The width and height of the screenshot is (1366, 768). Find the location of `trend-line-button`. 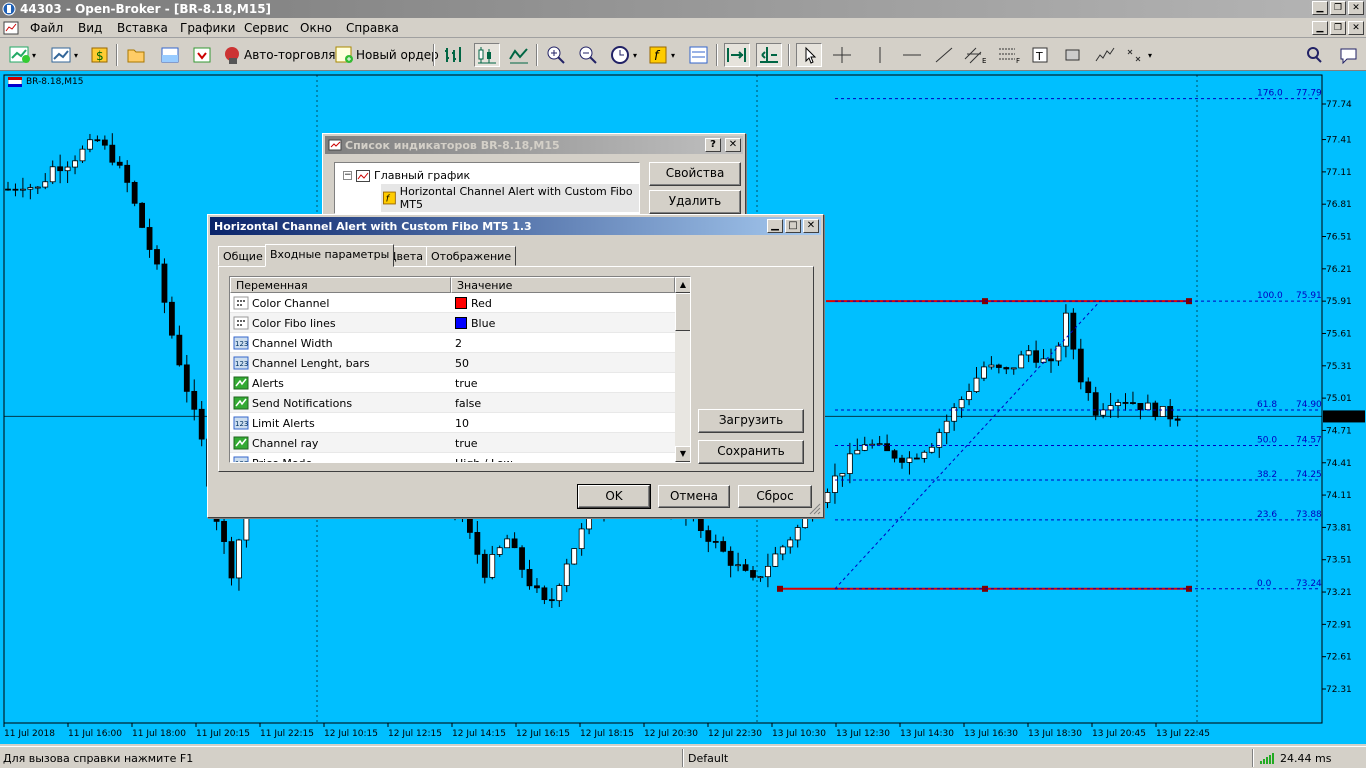

trend-line-button is located at coordinates (944, 55).